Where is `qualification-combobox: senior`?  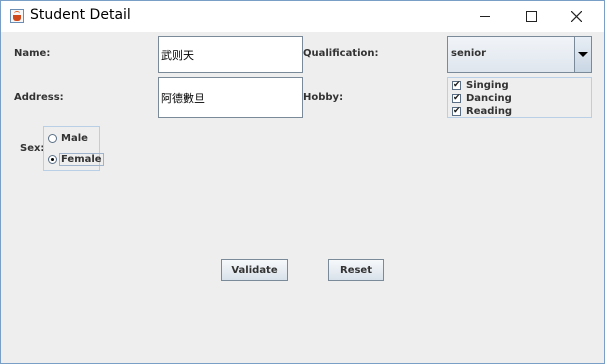
qualification-combobox: senior is located at coordinates (519, 54).